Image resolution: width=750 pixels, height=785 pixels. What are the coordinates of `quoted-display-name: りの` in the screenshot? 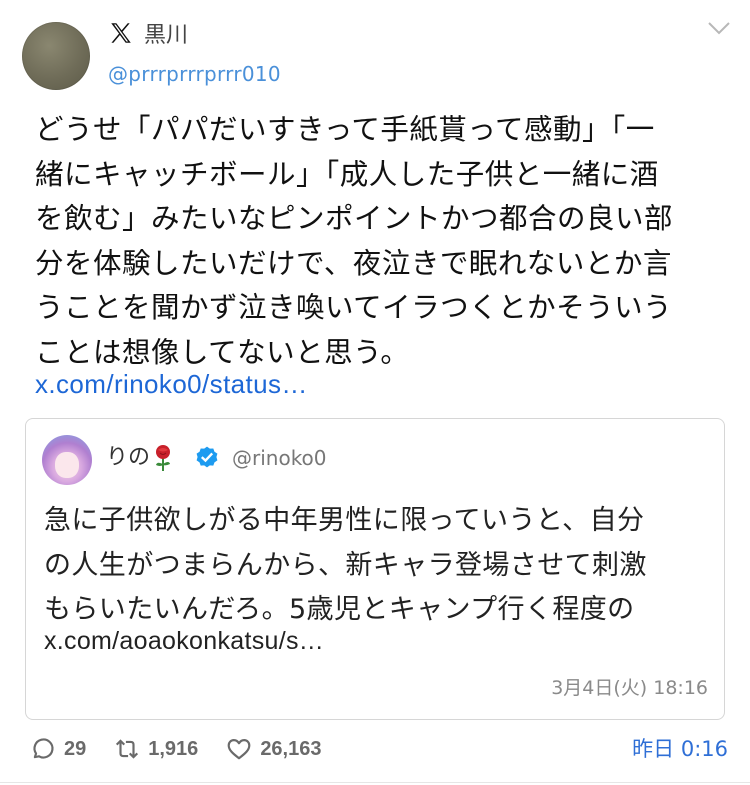 It's located at (140, 458).